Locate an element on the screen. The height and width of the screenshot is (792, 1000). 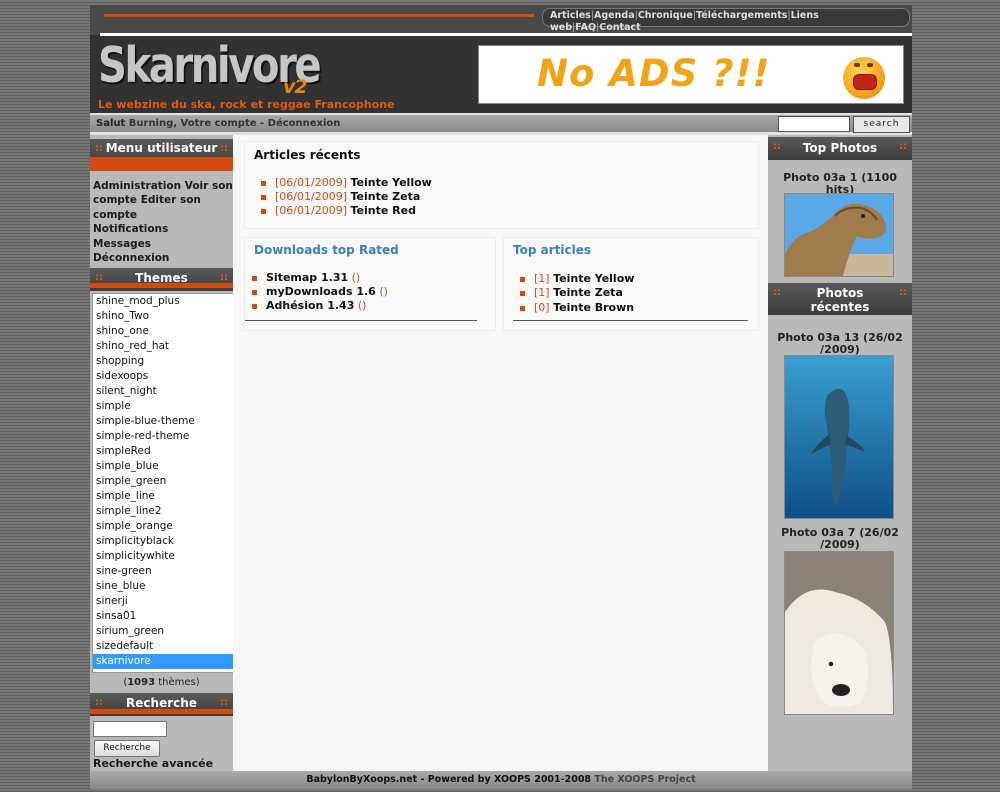
ad-banner: No ADS ?!! is located at coordinates (691, 74).